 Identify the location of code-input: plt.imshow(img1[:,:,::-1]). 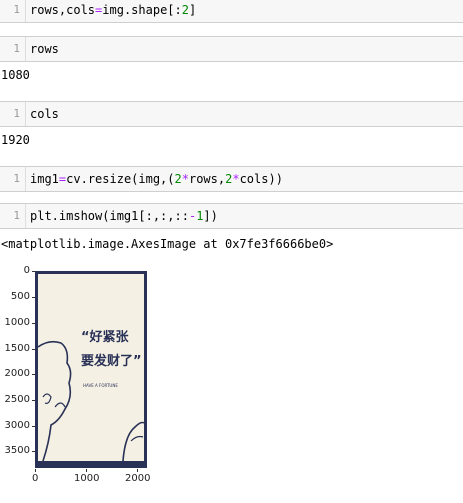
(124, 216).